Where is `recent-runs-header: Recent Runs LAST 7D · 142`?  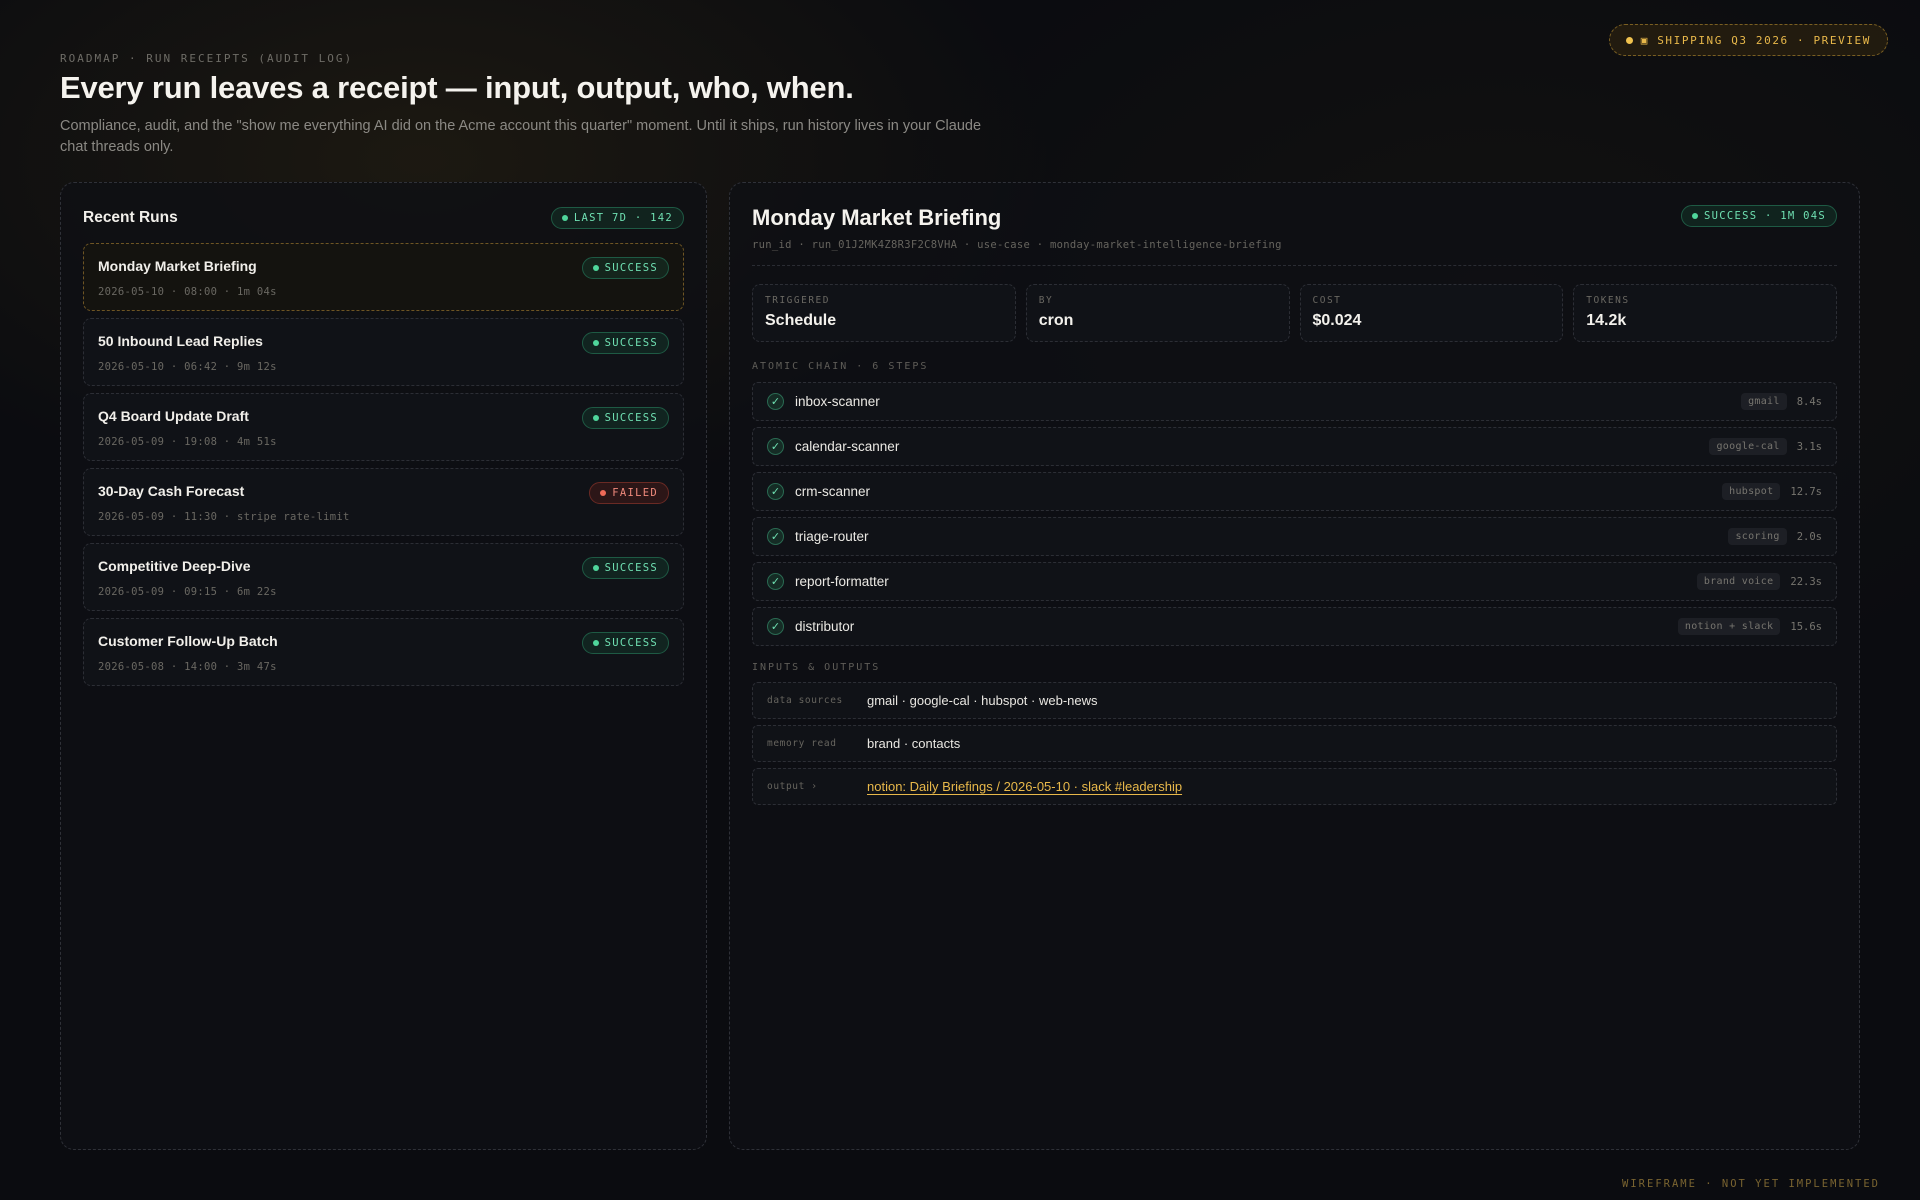
recent-runs-header: Recent Runs LAST 7D · 142 is located at coordinates (383, 218).